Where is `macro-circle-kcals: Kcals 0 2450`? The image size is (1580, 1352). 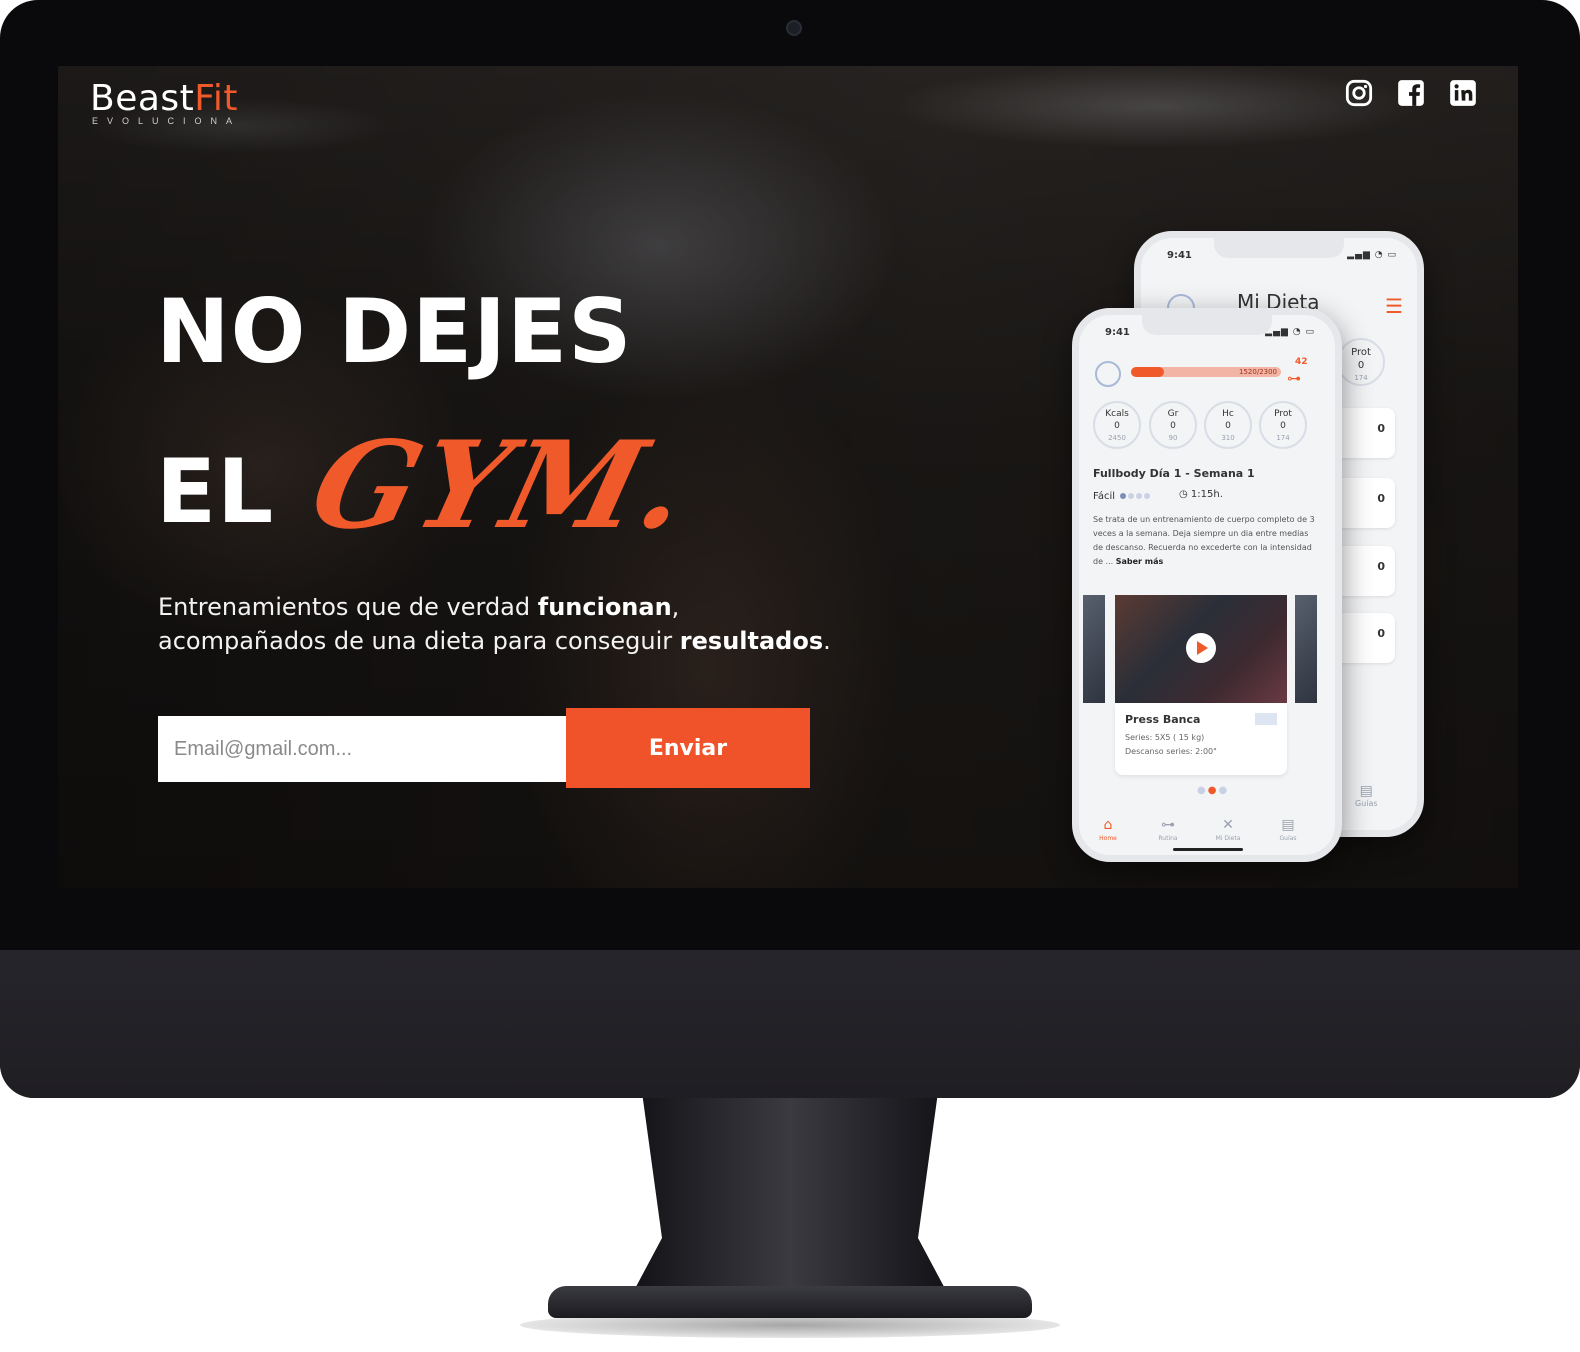
macro-circle-kcals: Kcals 0 2450 is located at coordinates (1117, 425).